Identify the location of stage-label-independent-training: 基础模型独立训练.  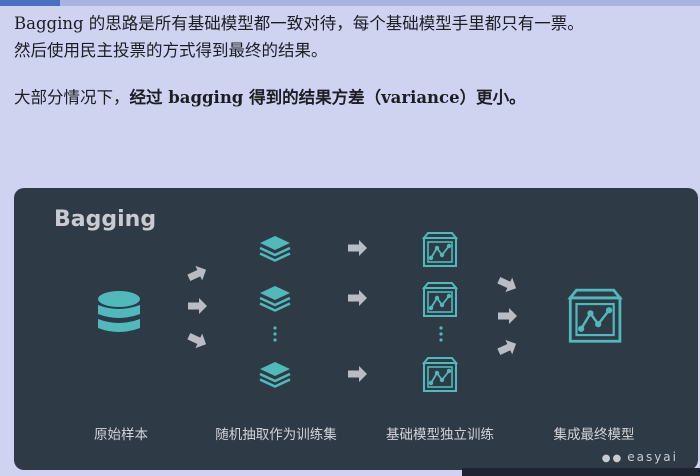
(440, 435).